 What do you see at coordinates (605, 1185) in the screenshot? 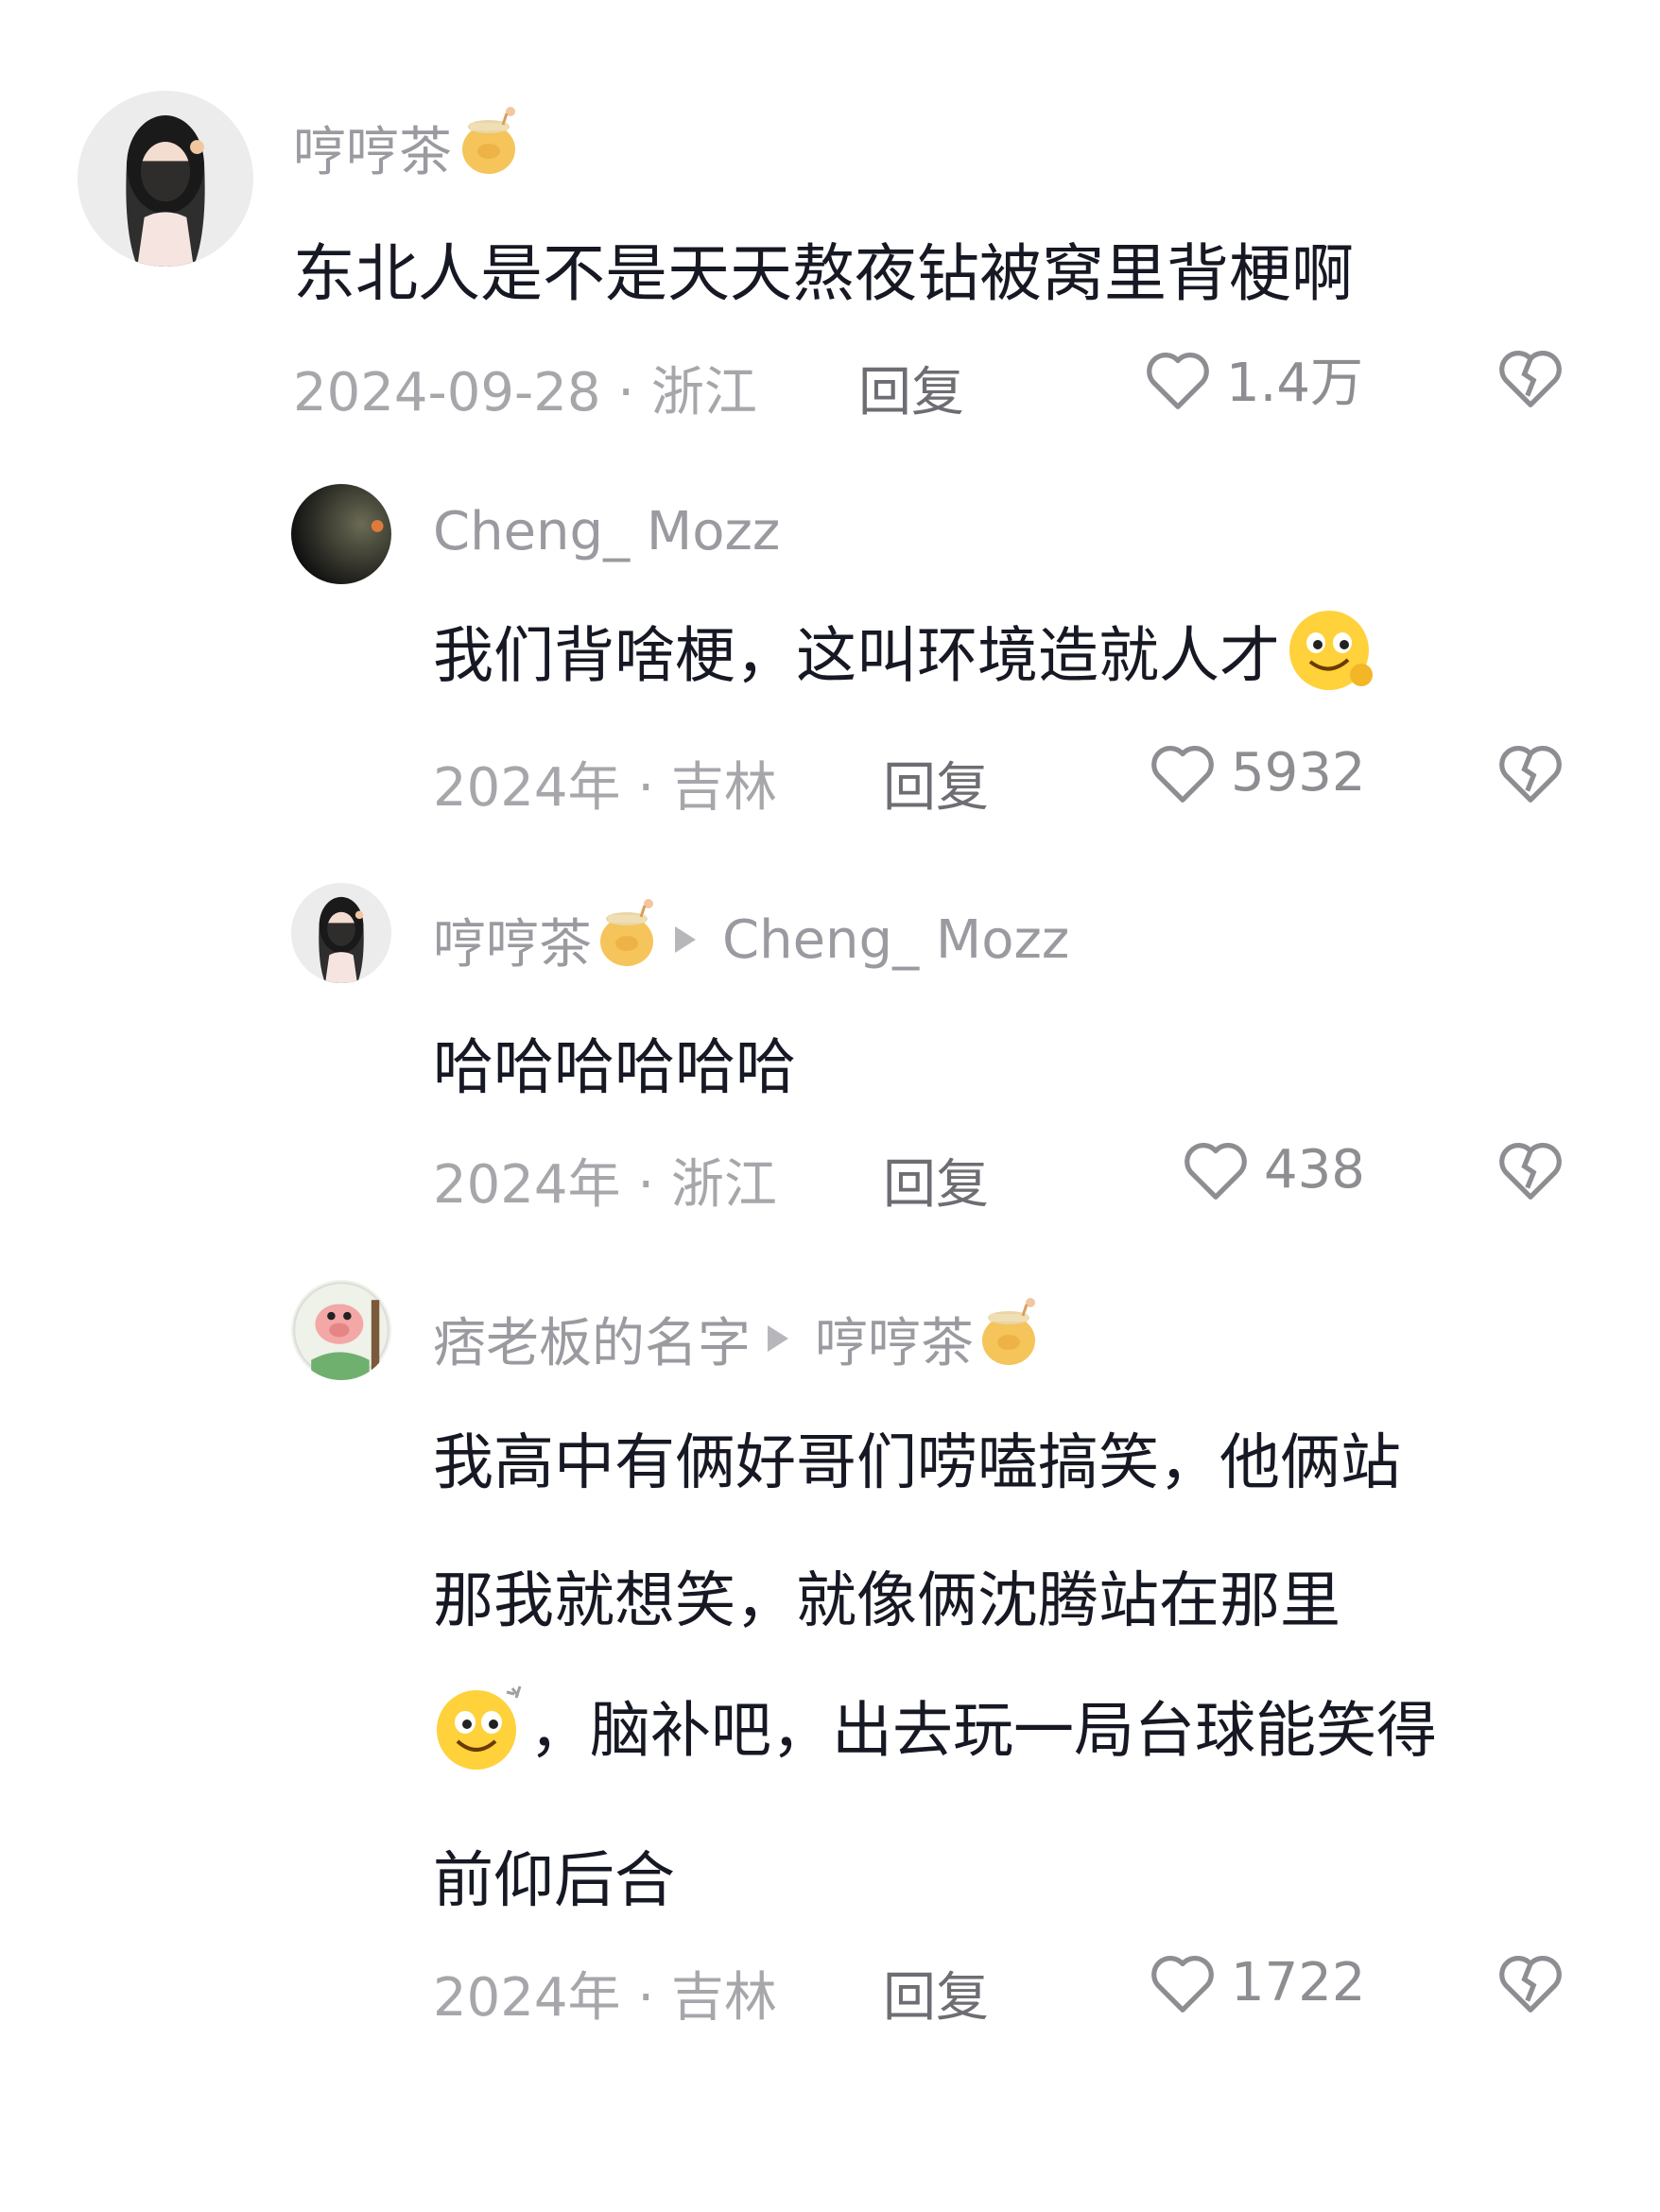
I see `comment-meta: 2024年 · 浙江` at bounding box center [605, 1185].